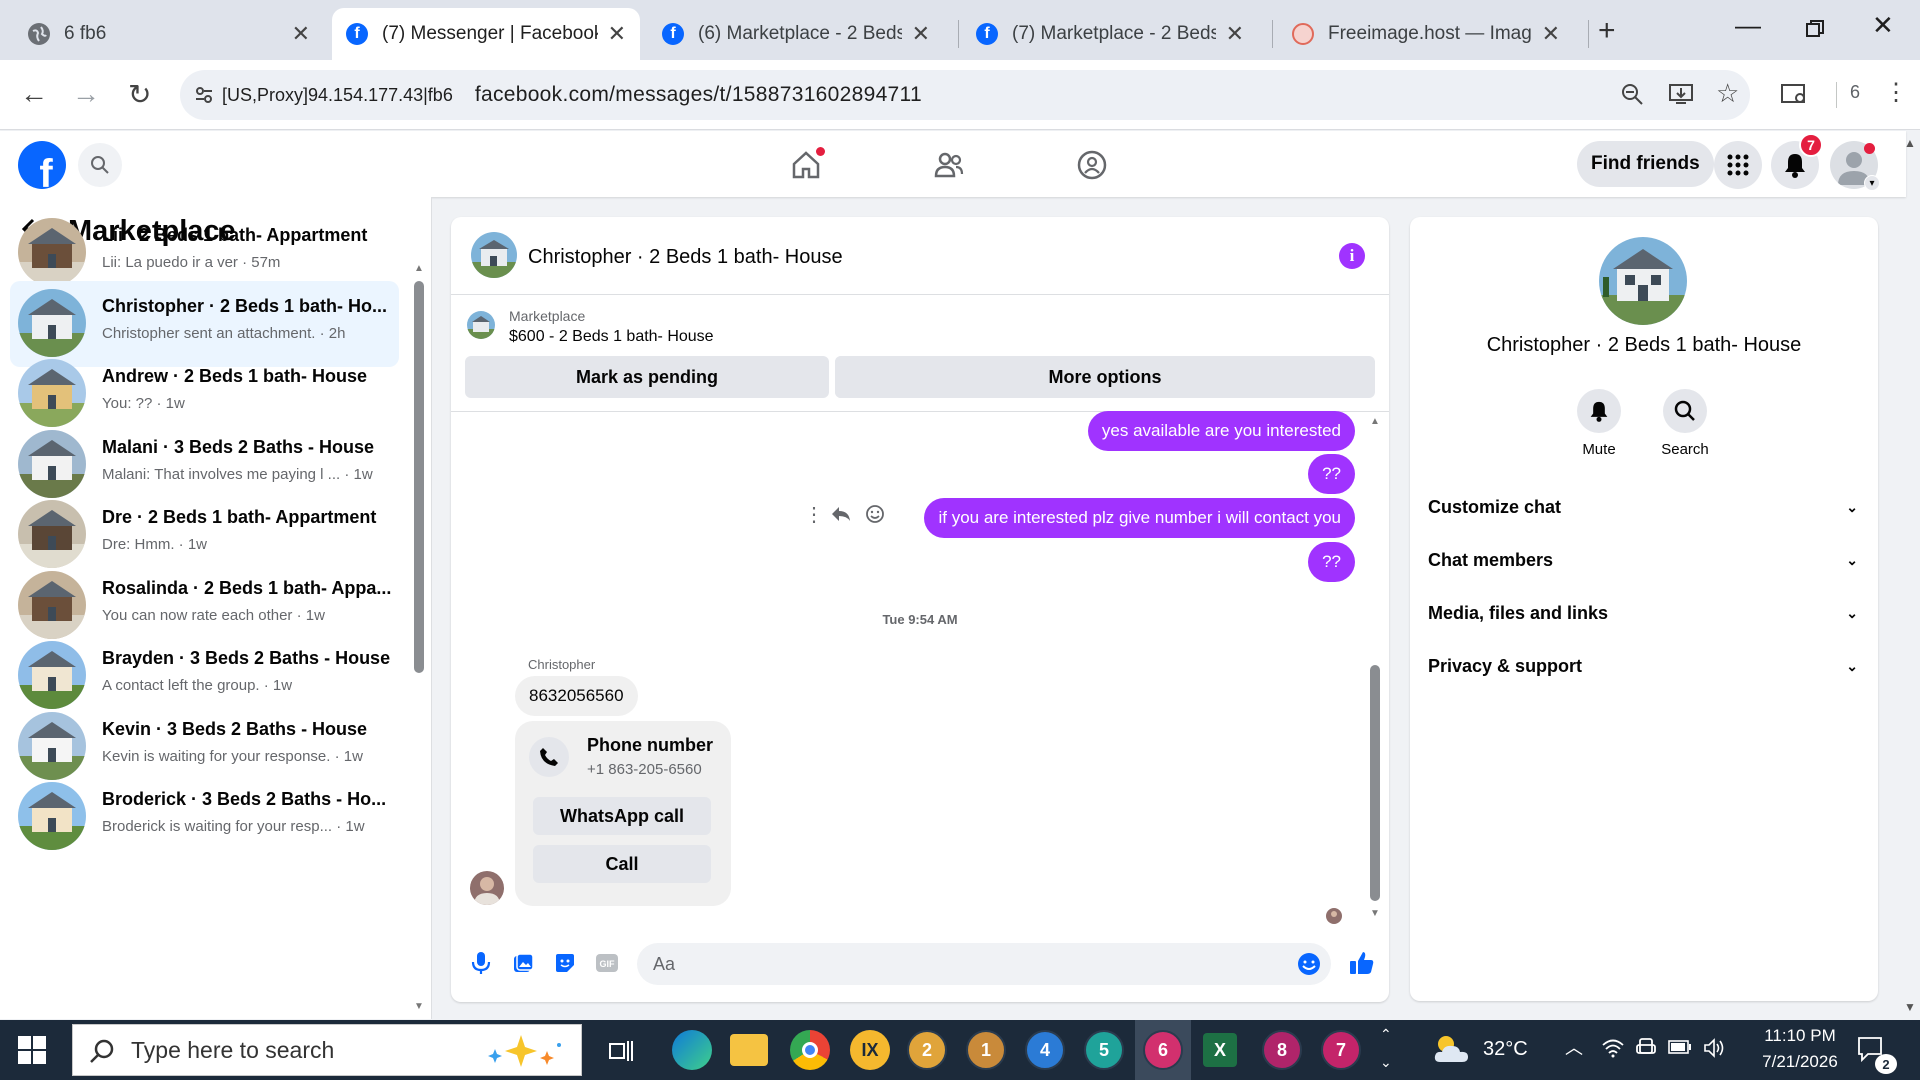  I want to click on react-emoji-icon, so click(875, 516).